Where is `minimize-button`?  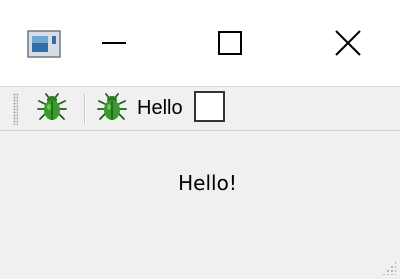
minimize-button is located at coordinates (114, 43).